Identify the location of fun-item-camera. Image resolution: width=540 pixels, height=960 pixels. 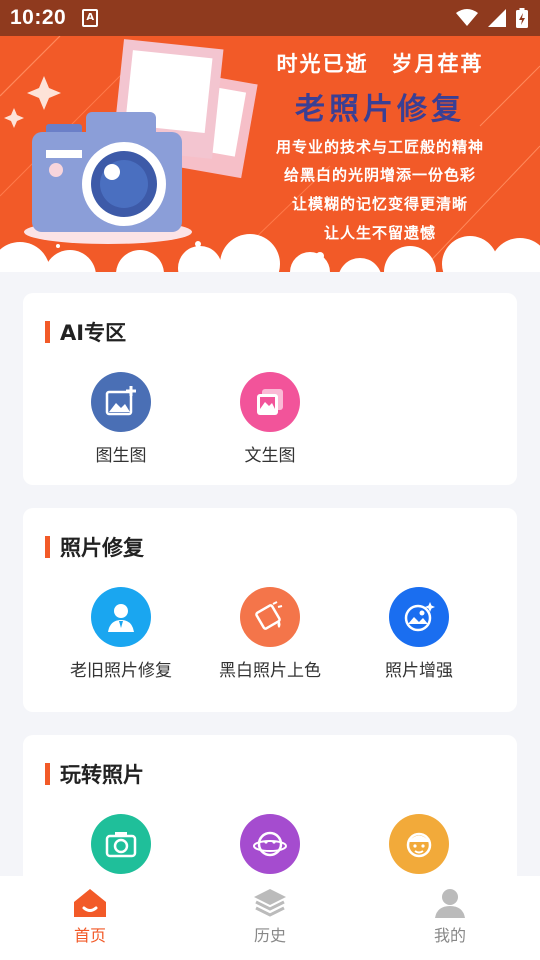
(121, 844).